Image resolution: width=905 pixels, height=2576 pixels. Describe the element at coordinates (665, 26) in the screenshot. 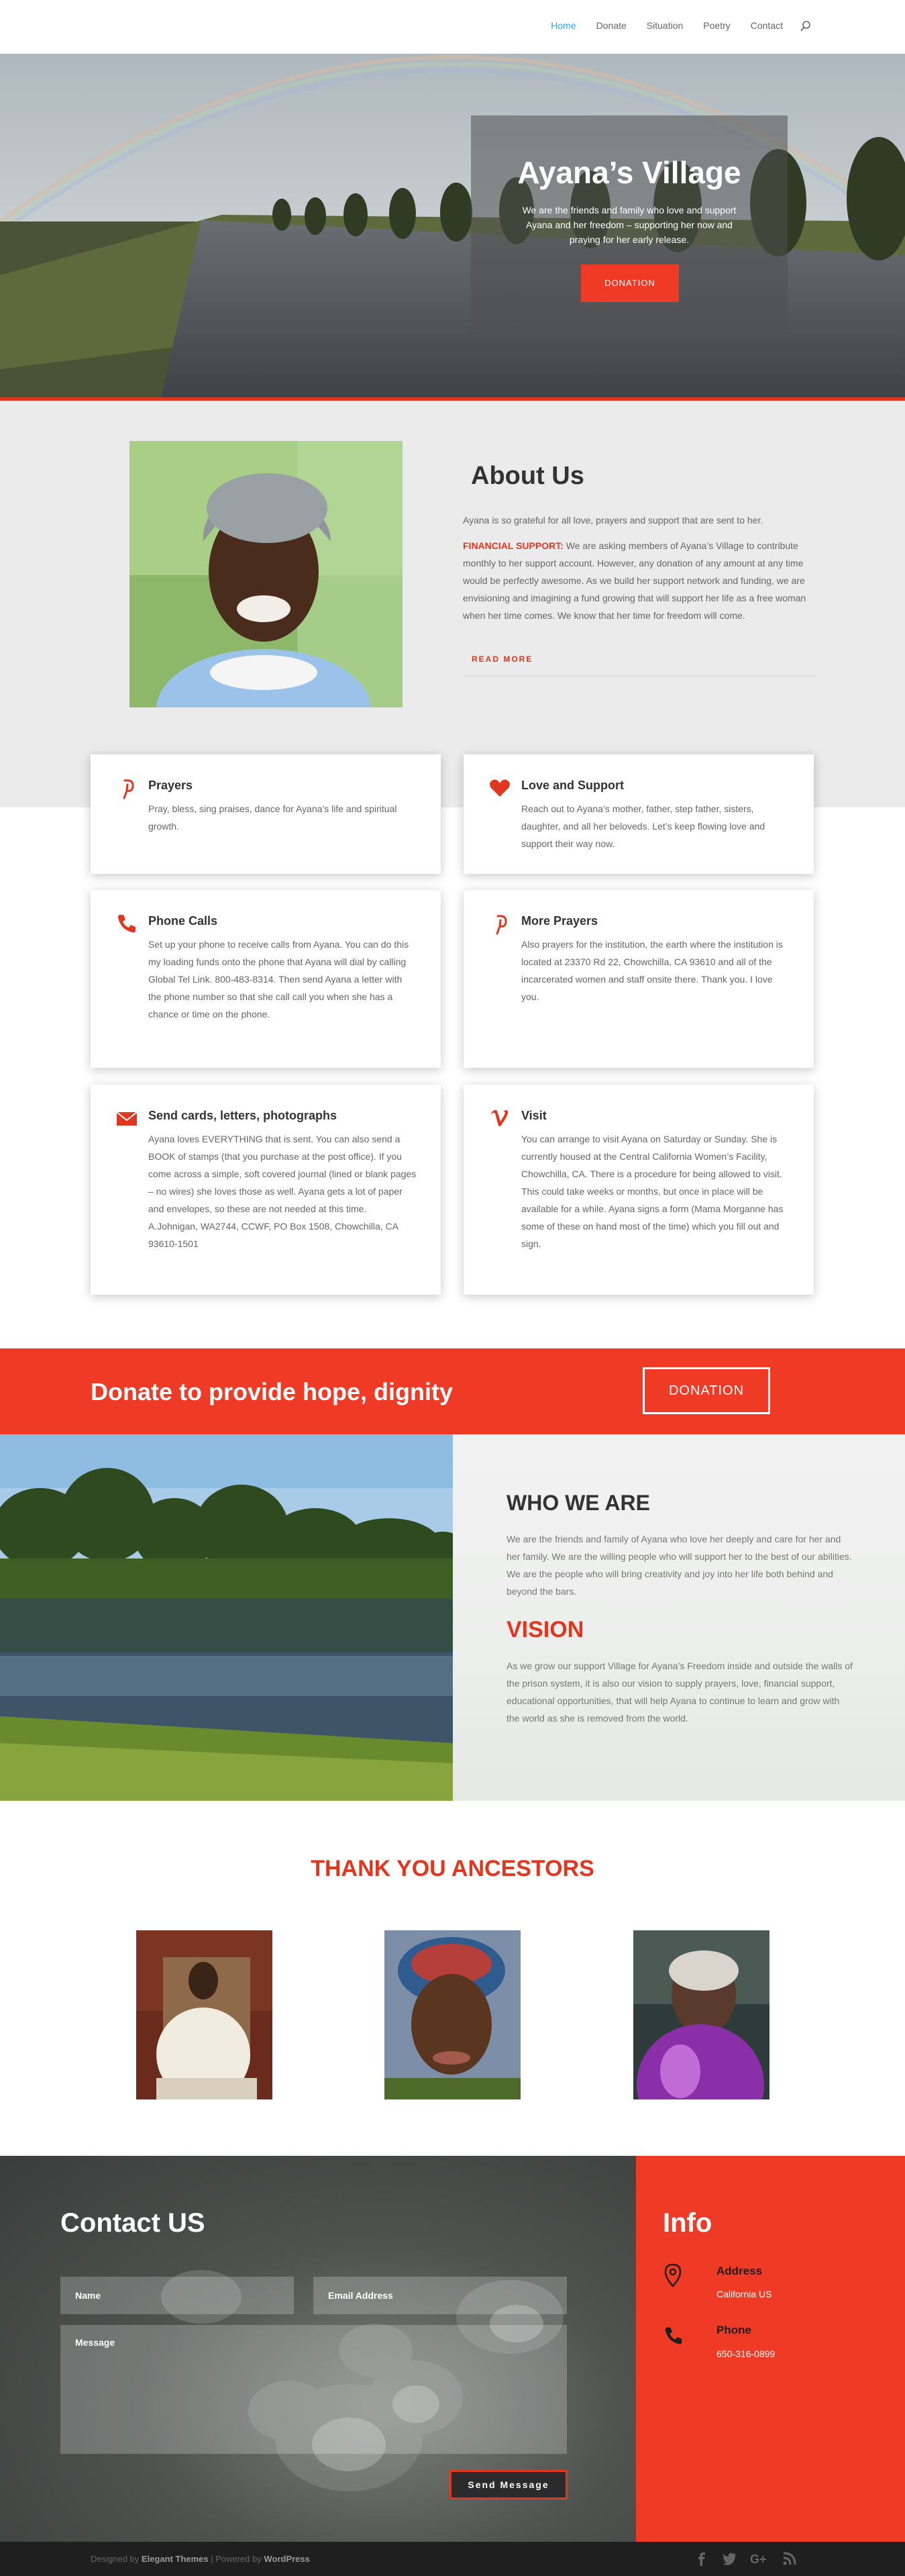

I see `nav-situation: Situation` at that location.